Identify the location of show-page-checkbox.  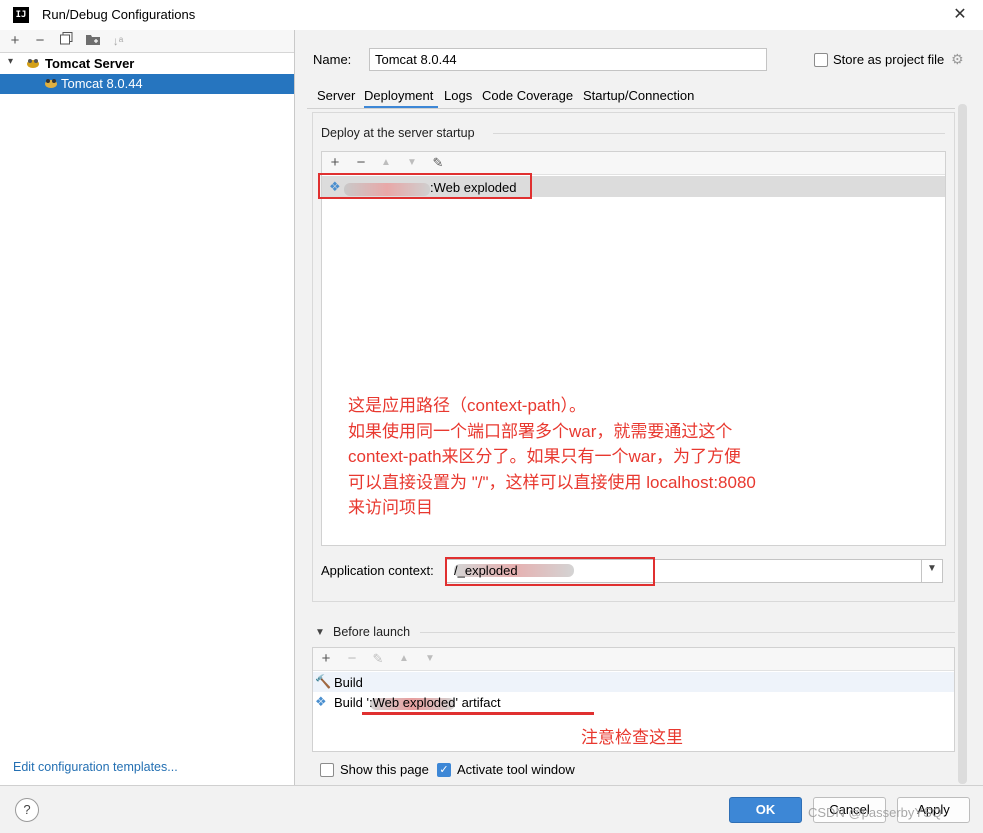
(327, 770).